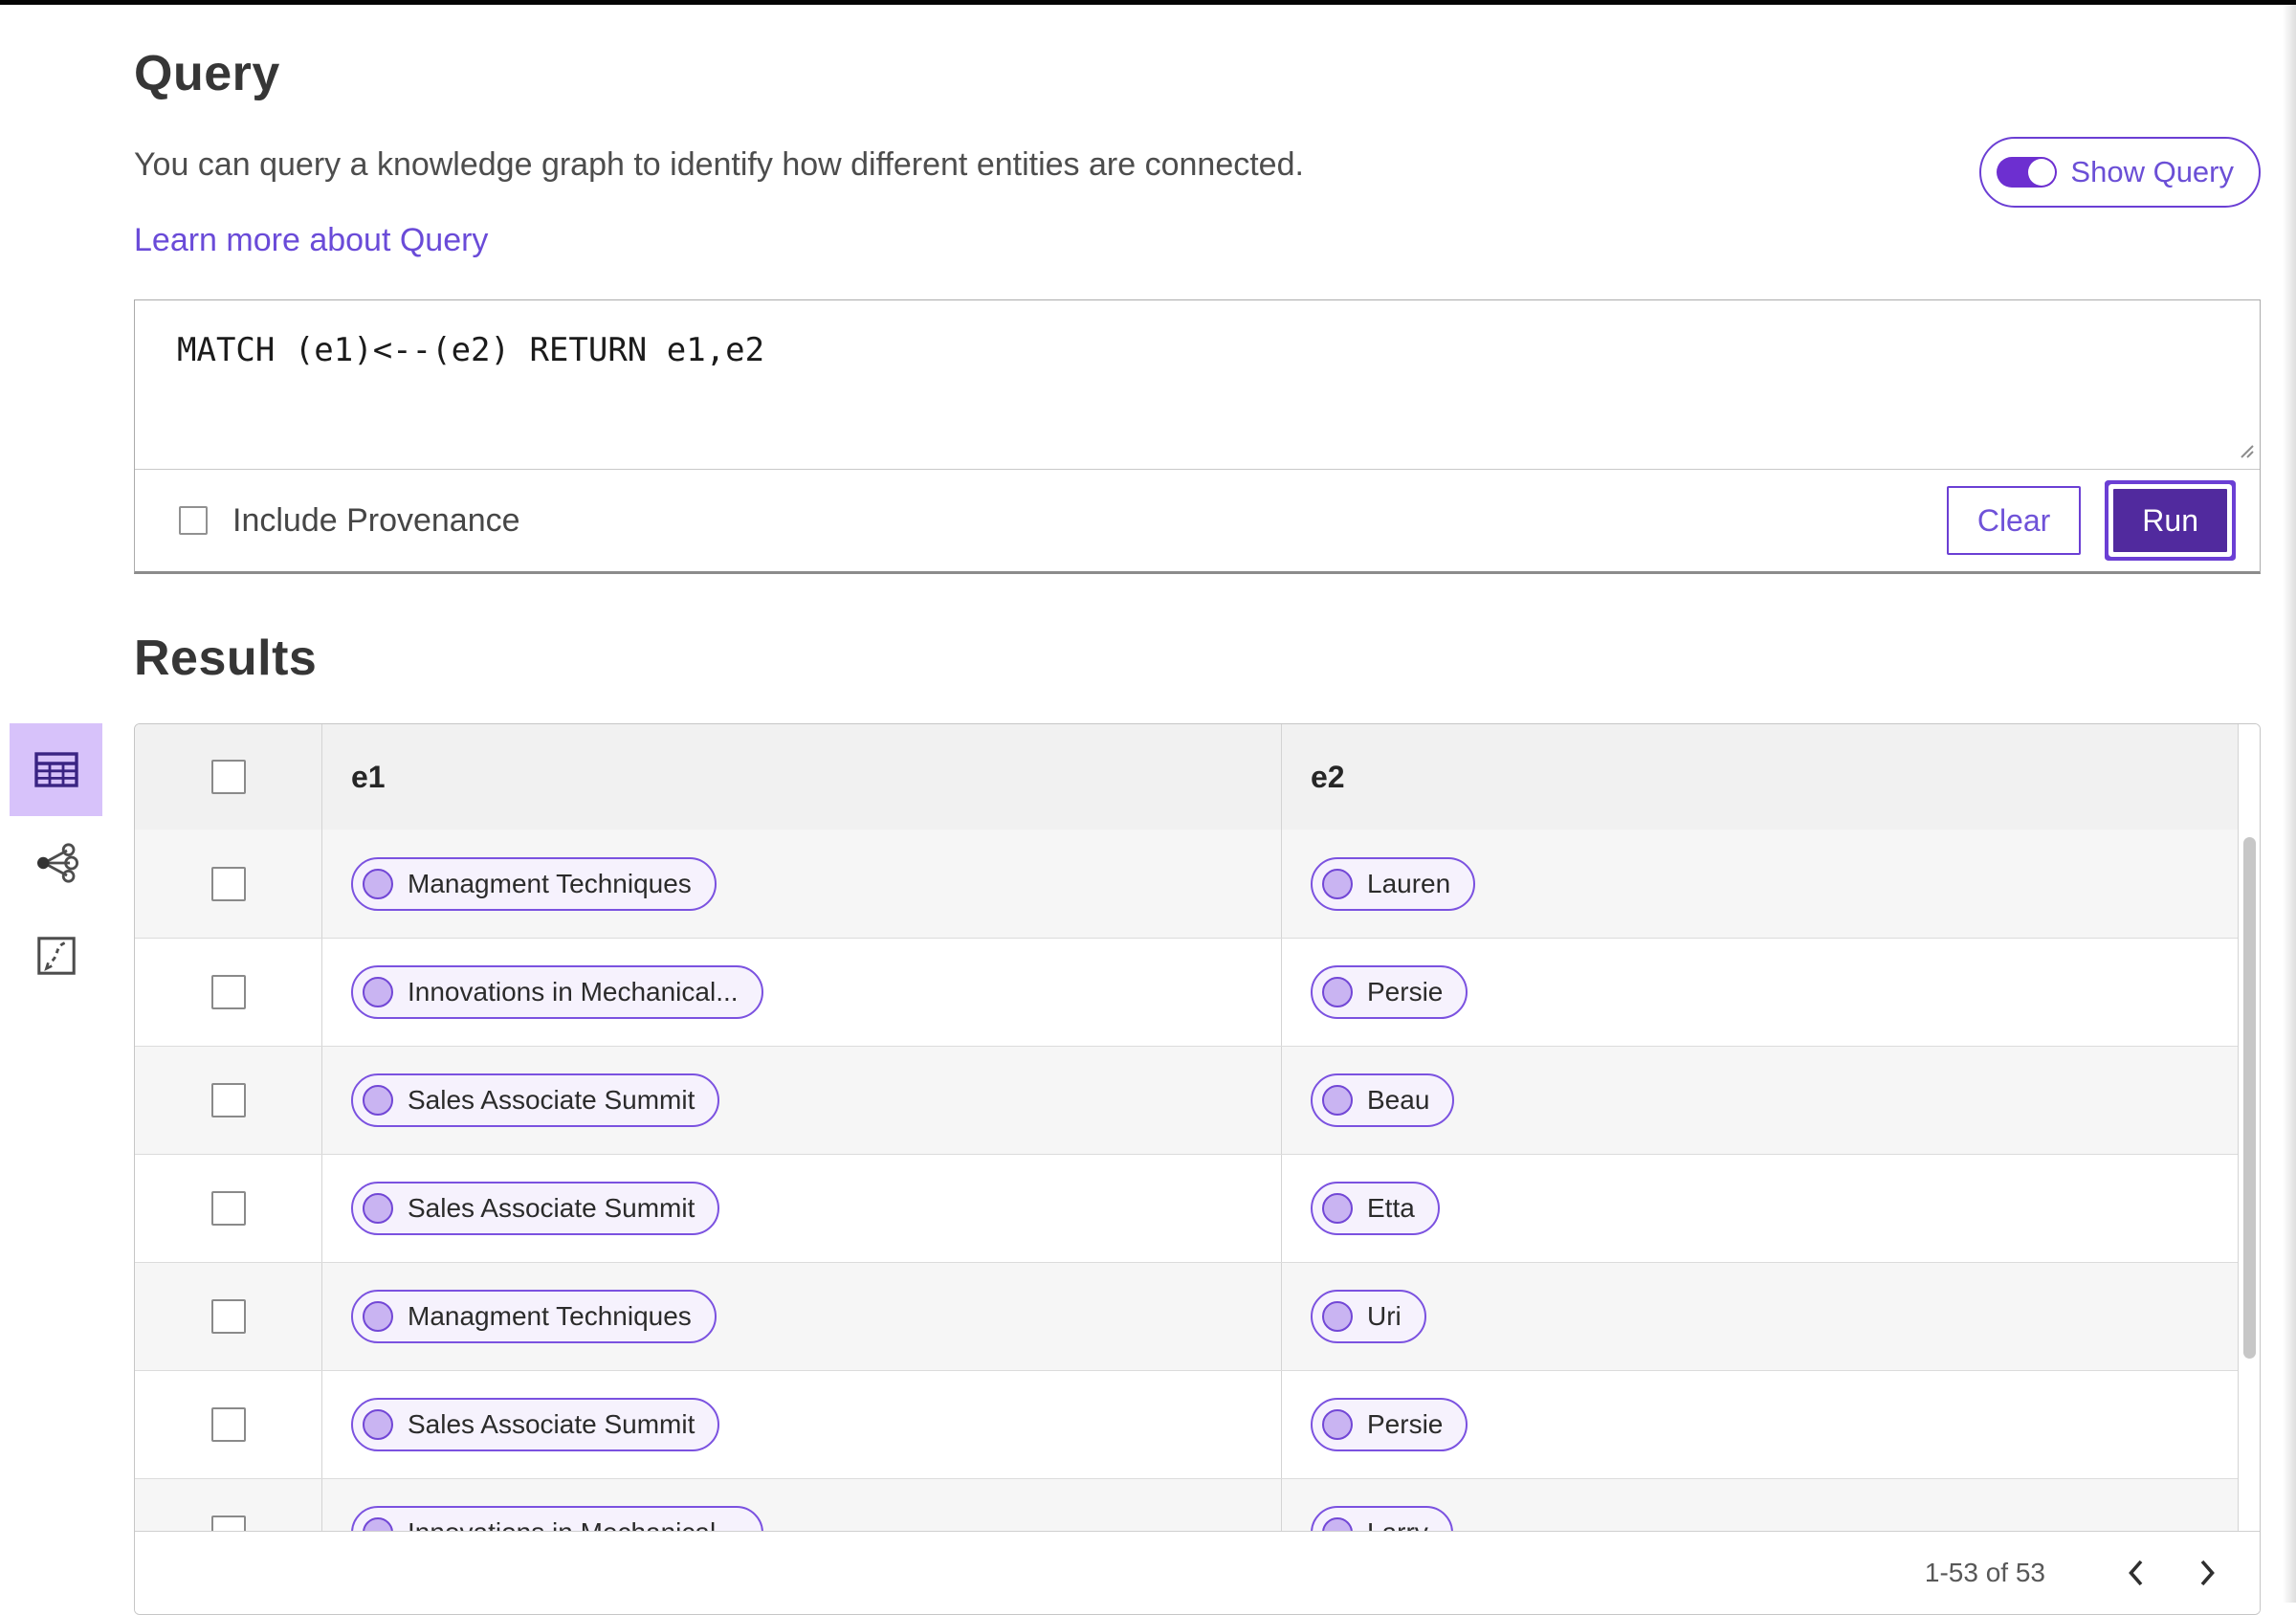 The width and height of the screenshot is (2296, 1615). What do you see at coordinates (1198, 1424) in the screenshot?
I see `table-row: Sales Associate Summit Persie` at bounding box center [1198, 1424].